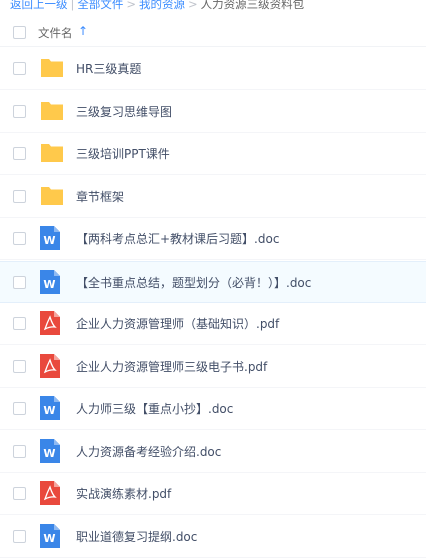  Describe the element at coordinates (123, 494) in the screenshot. I see `file-name: 实战演练素材.pdf` at that location.